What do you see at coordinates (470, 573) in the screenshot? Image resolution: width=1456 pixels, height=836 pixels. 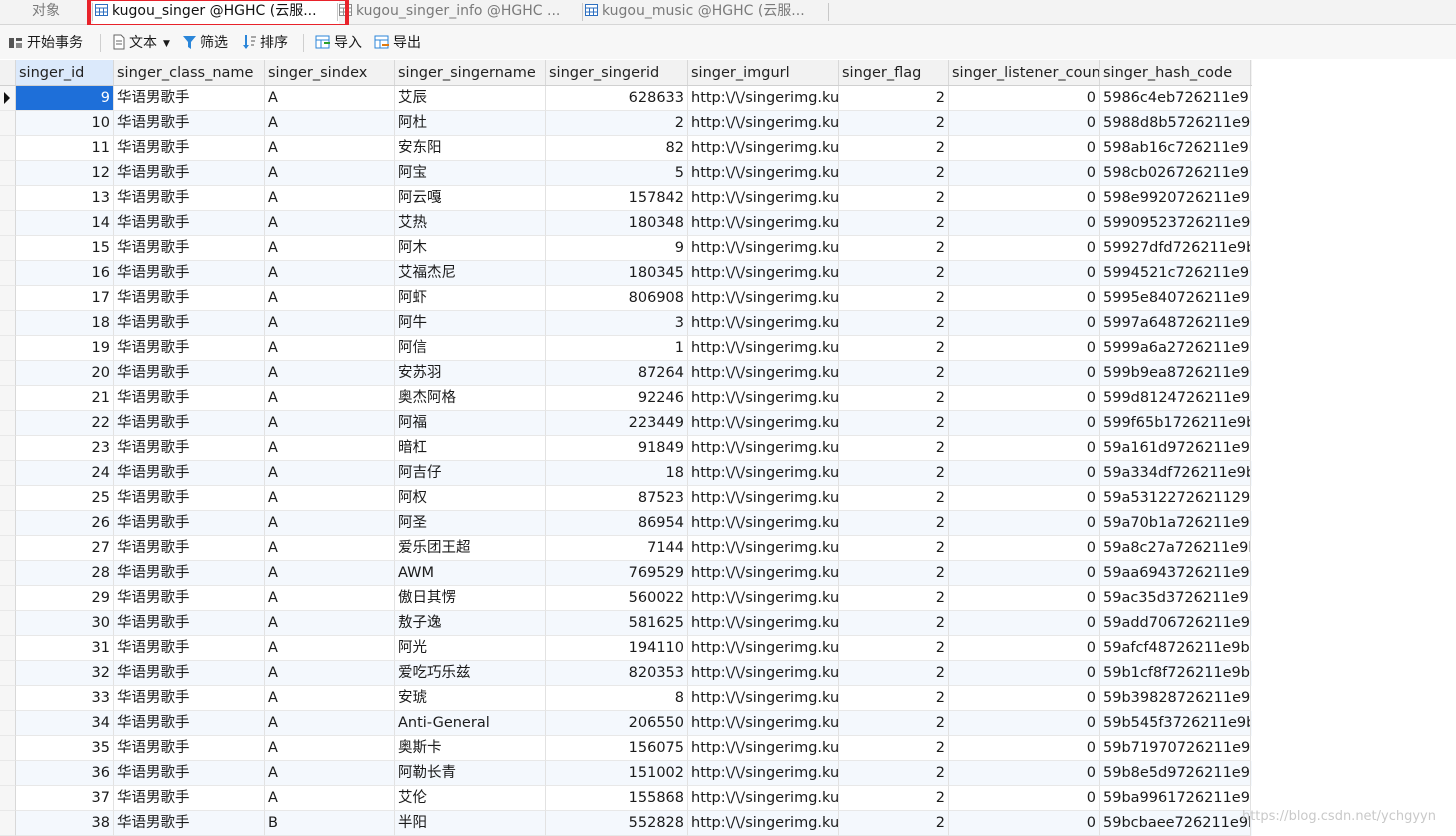 I see `cell-singer-singername: AWM` at bounding box center [470, 573].